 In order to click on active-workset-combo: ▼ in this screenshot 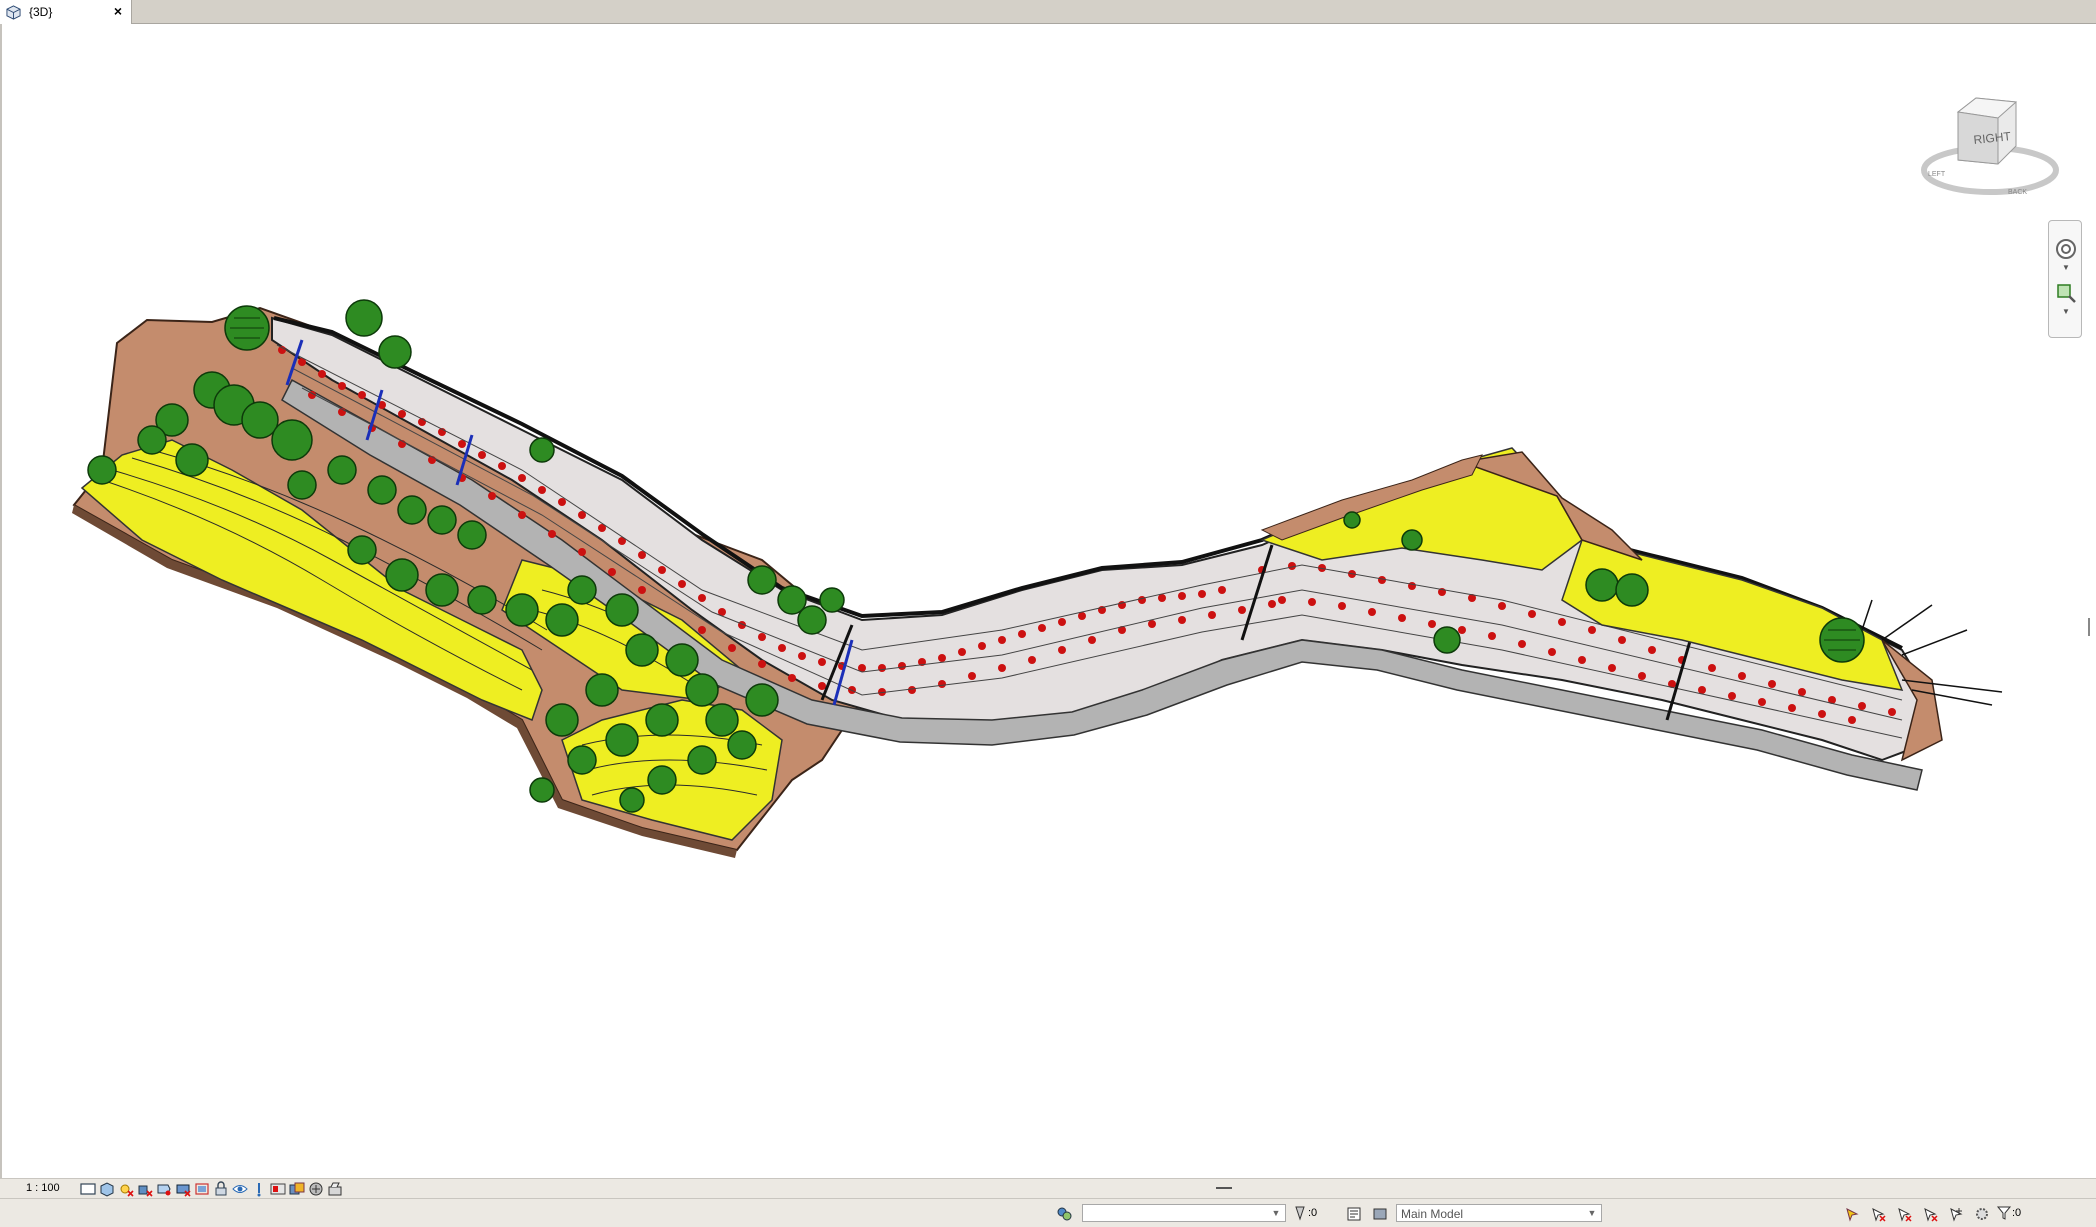, I will do `click(1184, 1213)`.